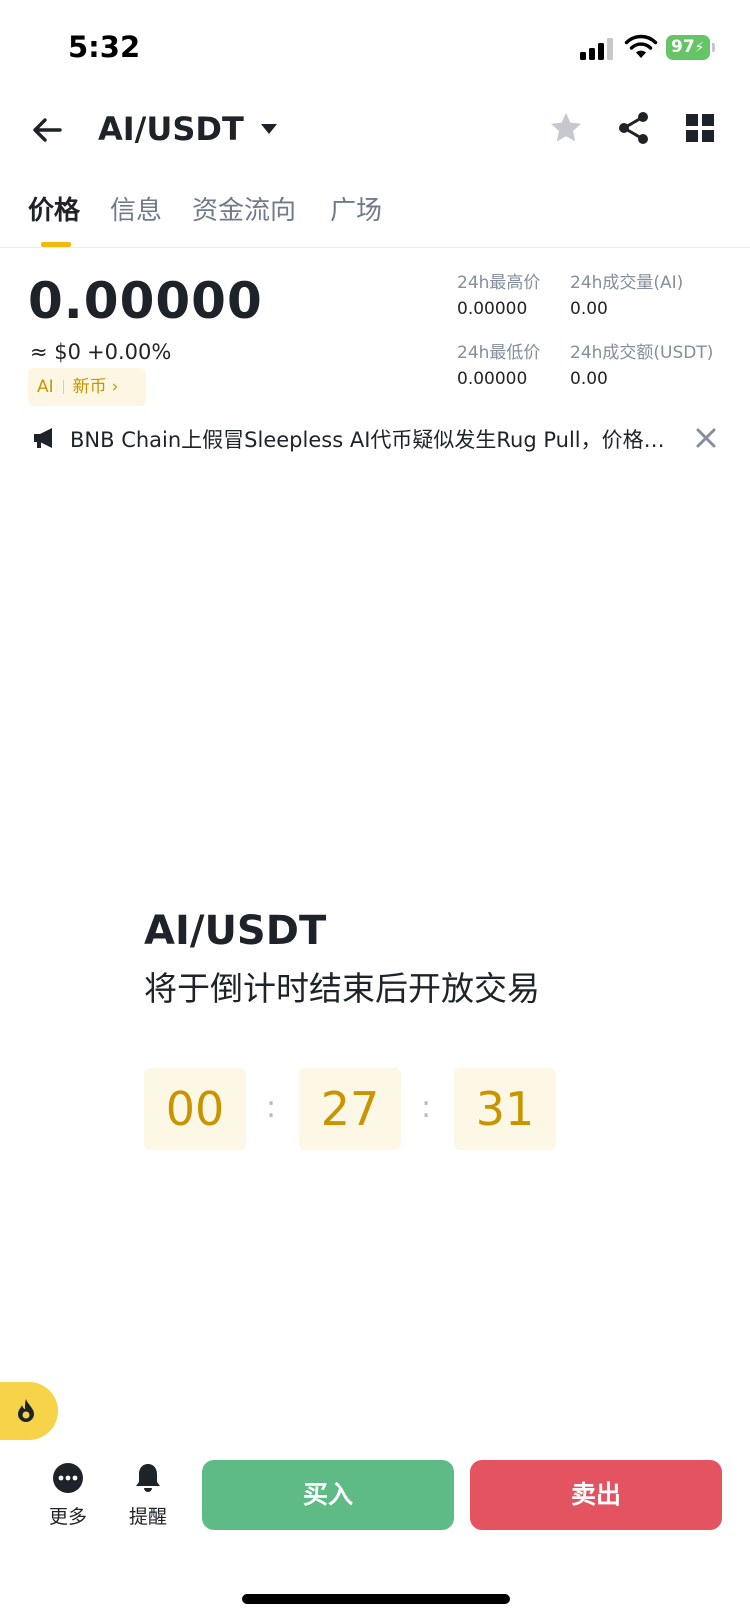 Image resolution: width=750 pixels, height=1623 pixels. I want to click on close-icon, so click(706, 438).